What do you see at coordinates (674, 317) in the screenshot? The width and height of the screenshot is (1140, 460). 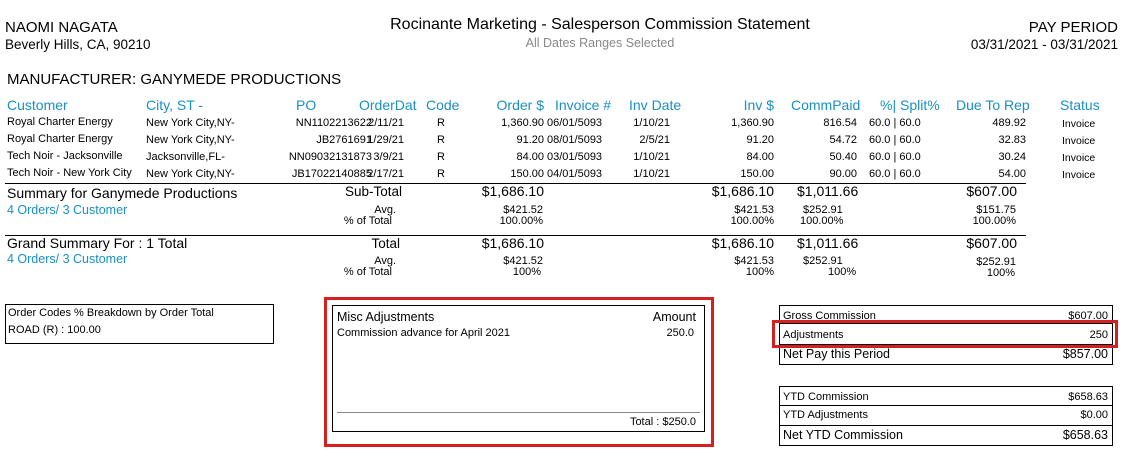 I see `misc-amount-label: Amount` at bounding box center [674, 317].